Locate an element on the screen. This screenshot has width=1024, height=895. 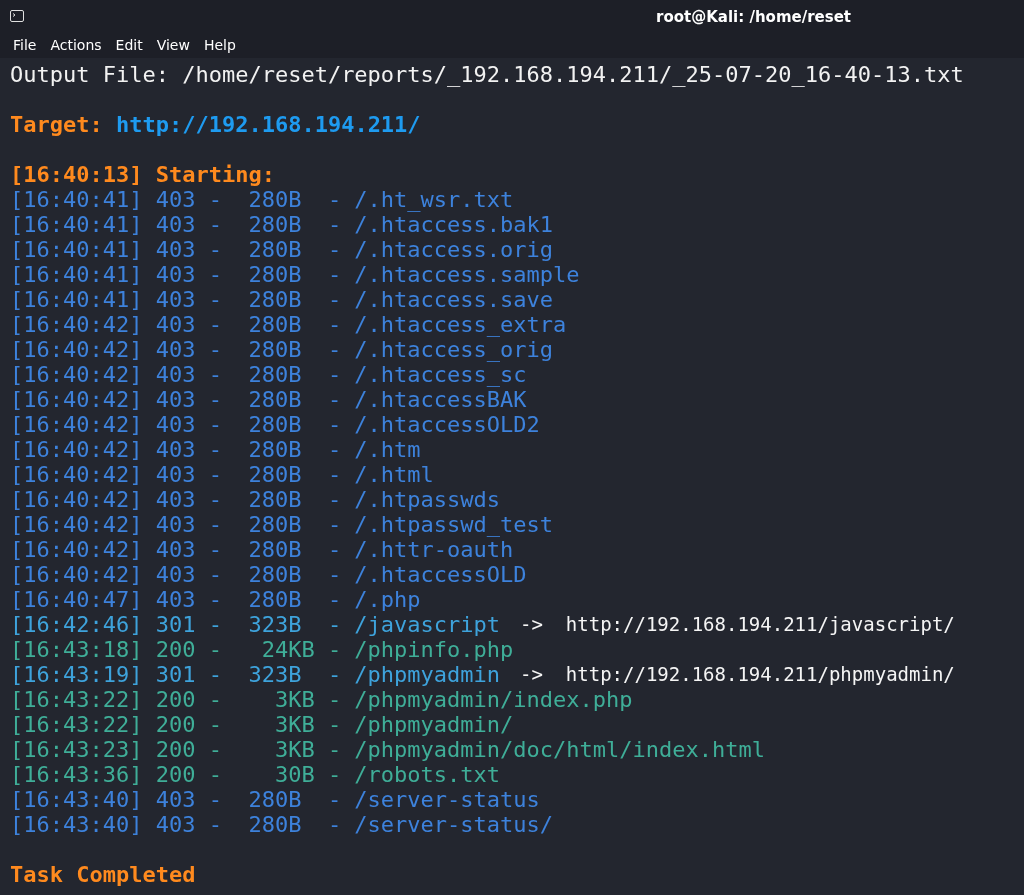
scan-result-line: [16:40:42] 403 - 280B - /.htaccess_sc is located at coordinates (268, 374).